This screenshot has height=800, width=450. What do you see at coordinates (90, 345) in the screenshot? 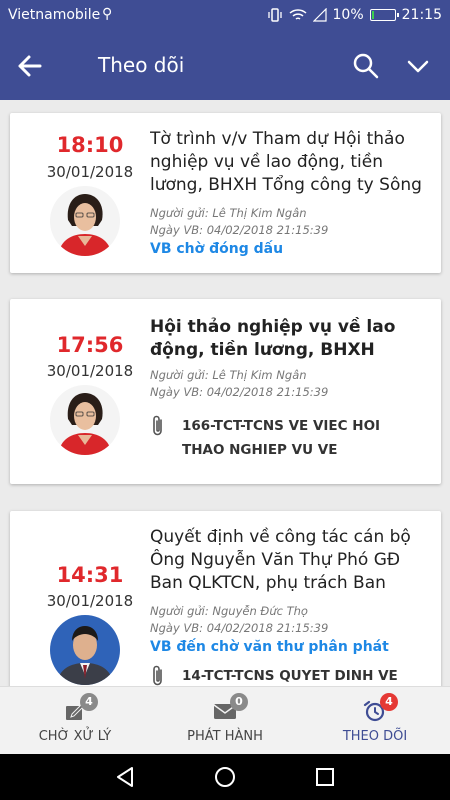
I see `document-time: 17:56` at bounding box center [90, 345].